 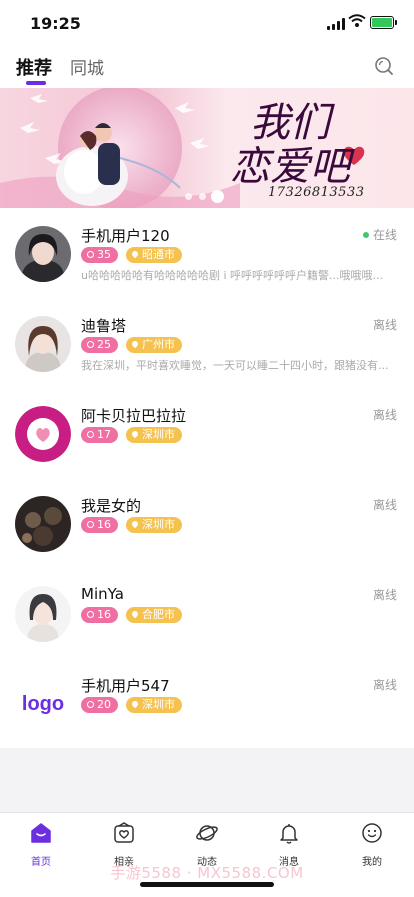 What do you see at coordinates (207, 148) in the screenshot?
I see `promo-banner: 我们 恋爱吧 17326813533` at bounding box center [207, 148].